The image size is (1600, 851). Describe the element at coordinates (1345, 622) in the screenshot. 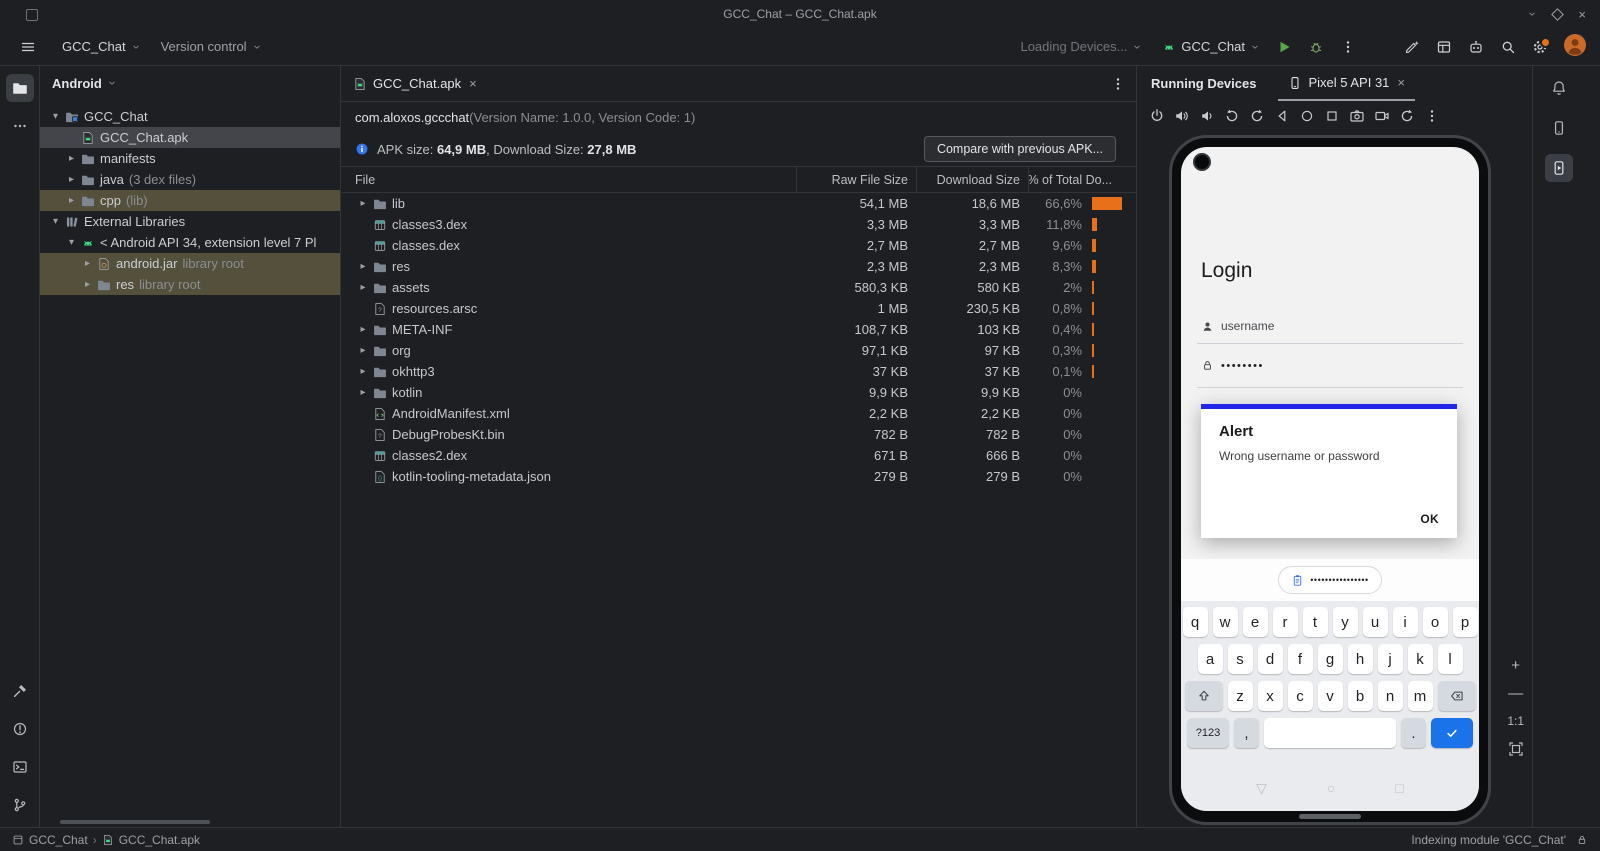

I see `key-y: y` at that location.